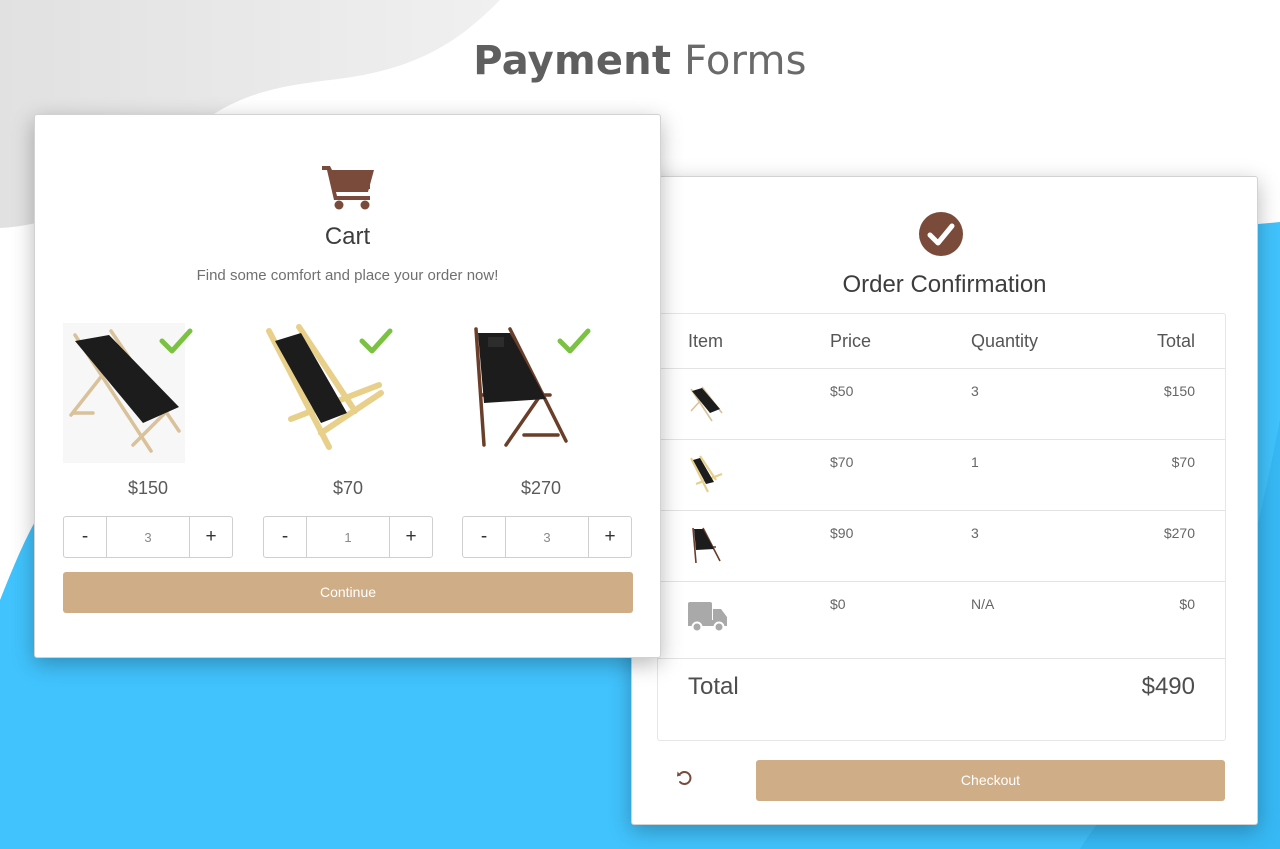 This screenshot has width=1280, height=849. I want to click on row-price: $50, so click(842, 391).